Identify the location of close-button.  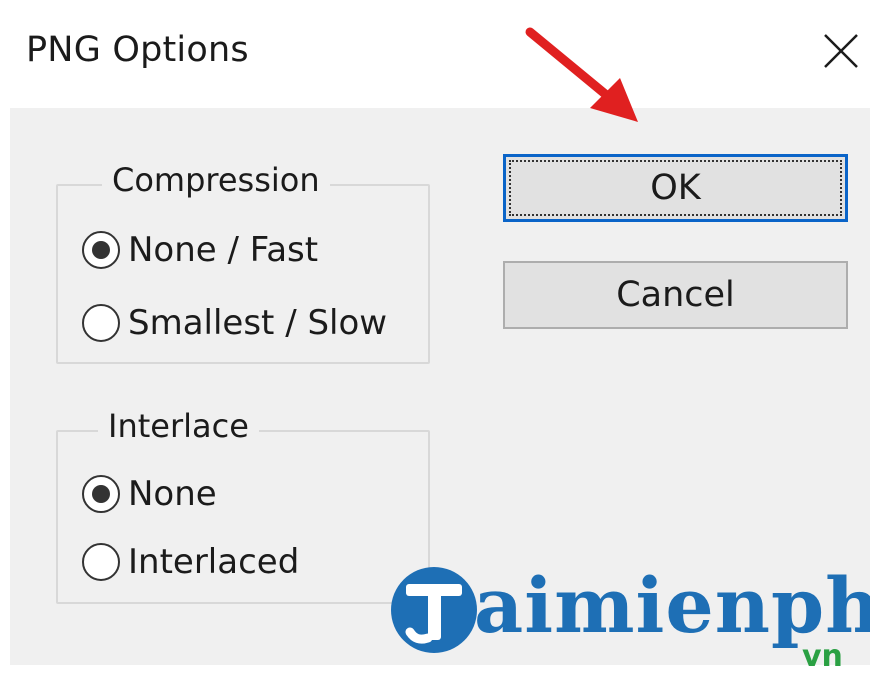
(841, 51).